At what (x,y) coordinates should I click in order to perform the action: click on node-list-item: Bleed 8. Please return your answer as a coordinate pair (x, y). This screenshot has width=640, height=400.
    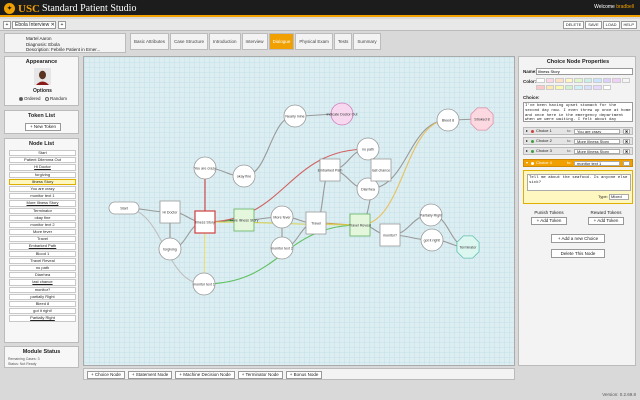
    Looking at the image, I should click on (42, 304).